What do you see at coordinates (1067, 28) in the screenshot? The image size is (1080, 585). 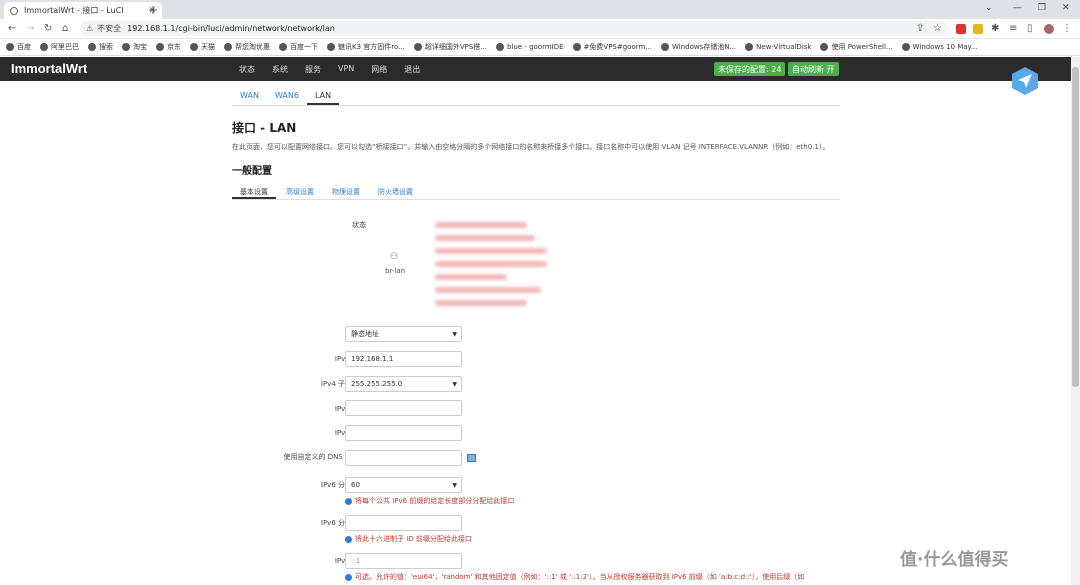 I see `more-icon: ⋮` at bounding box center [1067, 28].